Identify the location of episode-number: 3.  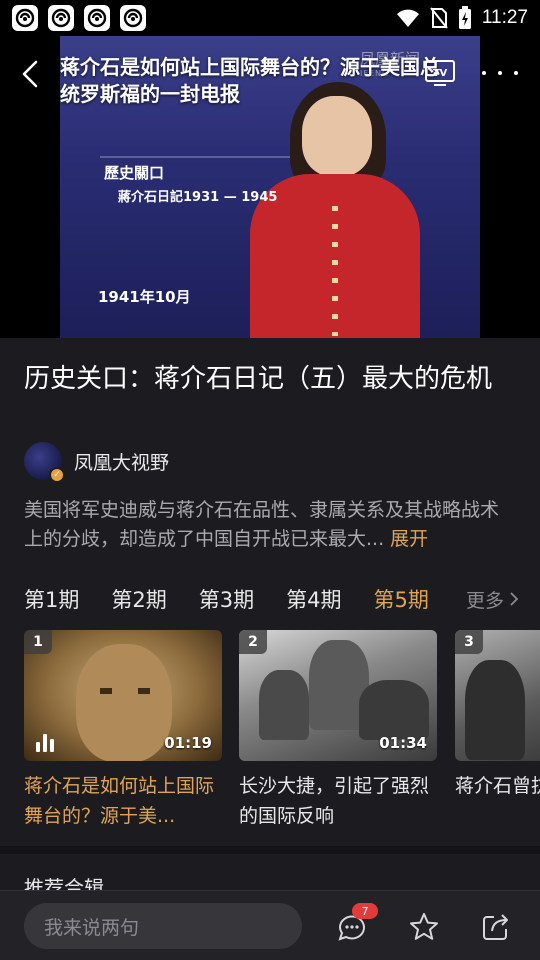
(469, 642).